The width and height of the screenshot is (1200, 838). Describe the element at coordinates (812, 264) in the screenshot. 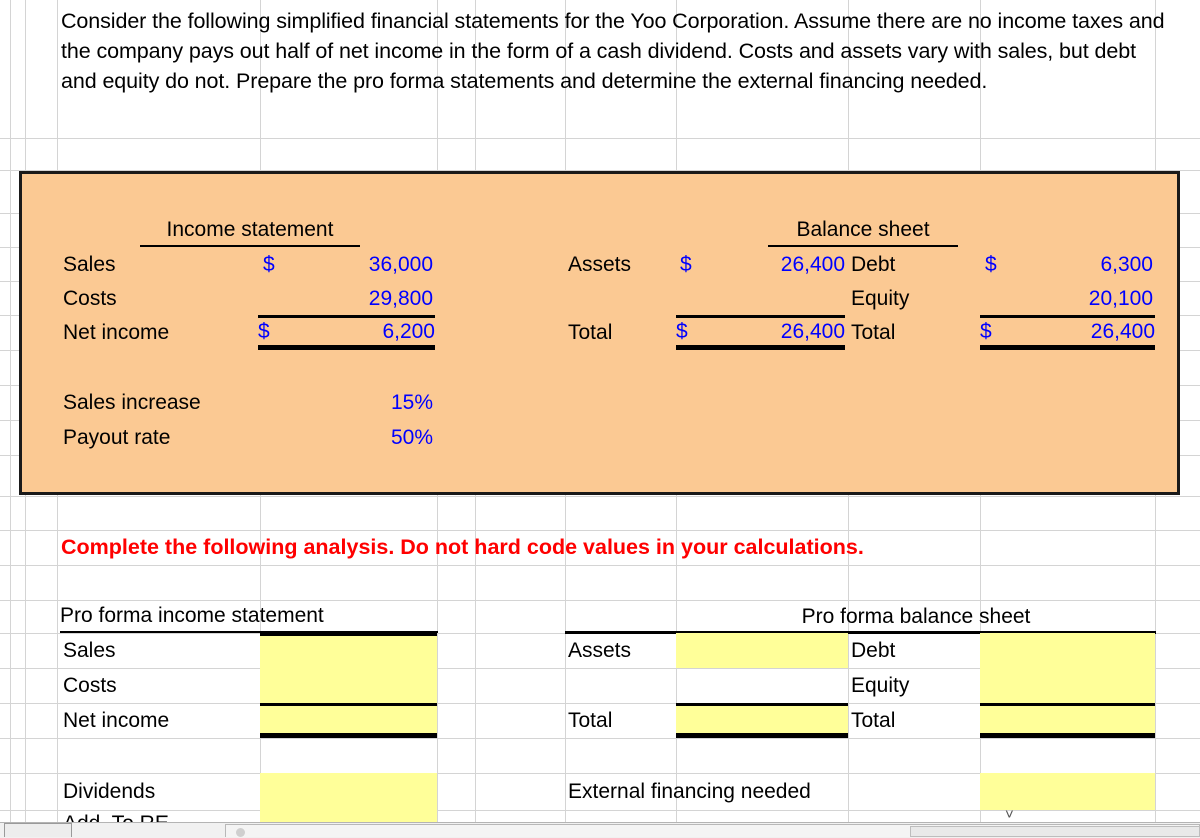

I see `given-bs-value-assets: 26,400` at that location.